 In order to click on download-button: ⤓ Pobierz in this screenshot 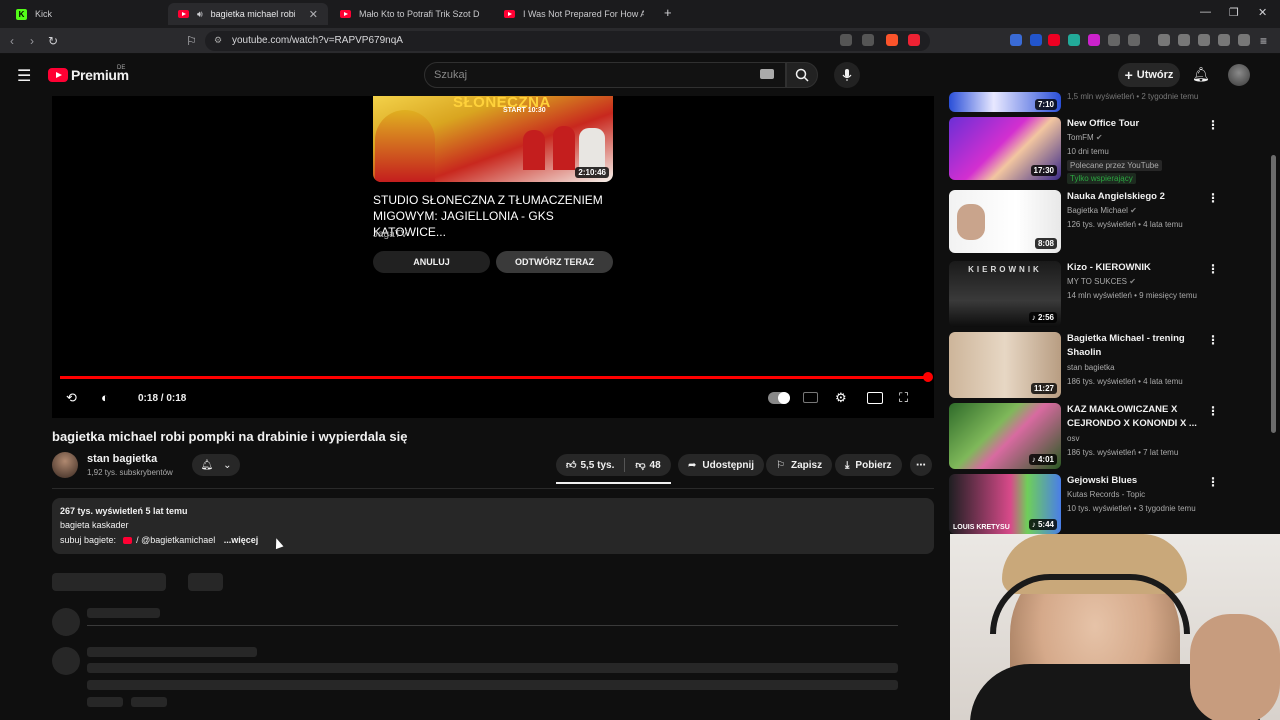, I will do `click(868, 465)`.